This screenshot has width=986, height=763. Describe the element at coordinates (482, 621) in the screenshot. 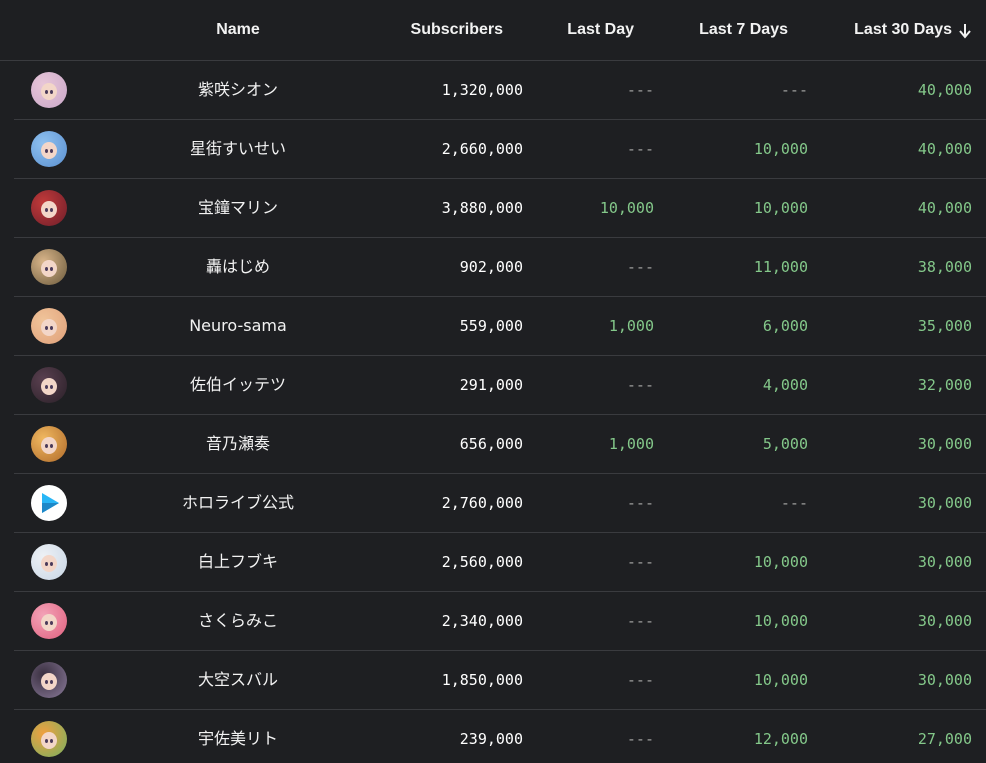

I see `subscriber-count: 2,340,000` at that location.